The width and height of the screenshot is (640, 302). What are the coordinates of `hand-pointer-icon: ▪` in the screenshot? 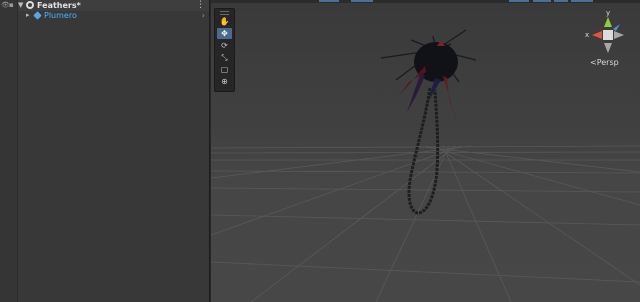 It's located at (12, 5).